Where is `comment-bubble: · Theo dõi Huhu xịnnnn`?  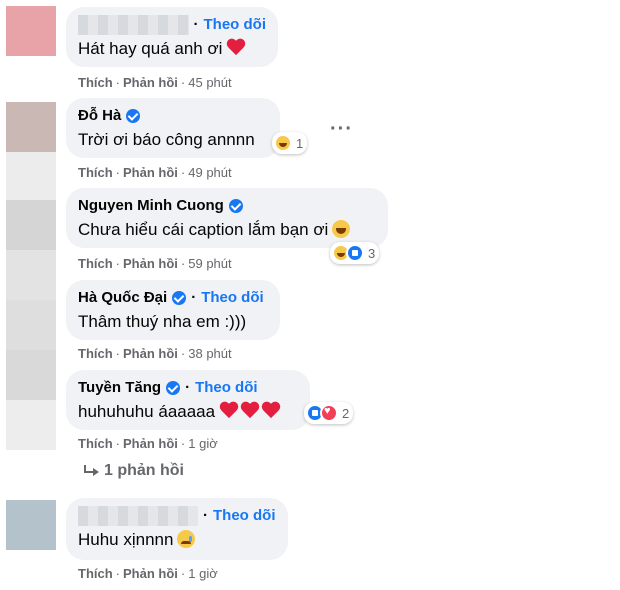
comment-bubble: · Theo dõi Huhu xịnnnn is located at coordinates (177, 529).